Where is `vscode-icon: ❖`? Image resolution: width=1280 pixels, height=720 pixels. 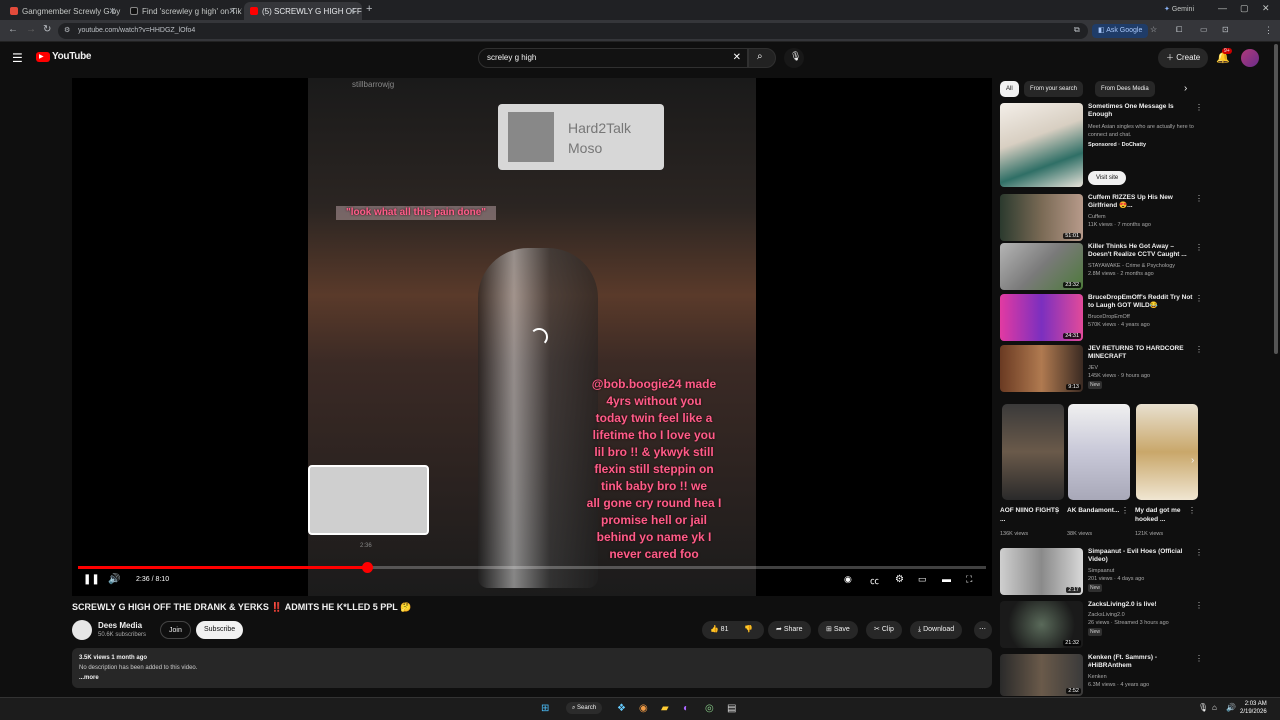
vscode-icon: ❖ is located at coordinates (621, 708).